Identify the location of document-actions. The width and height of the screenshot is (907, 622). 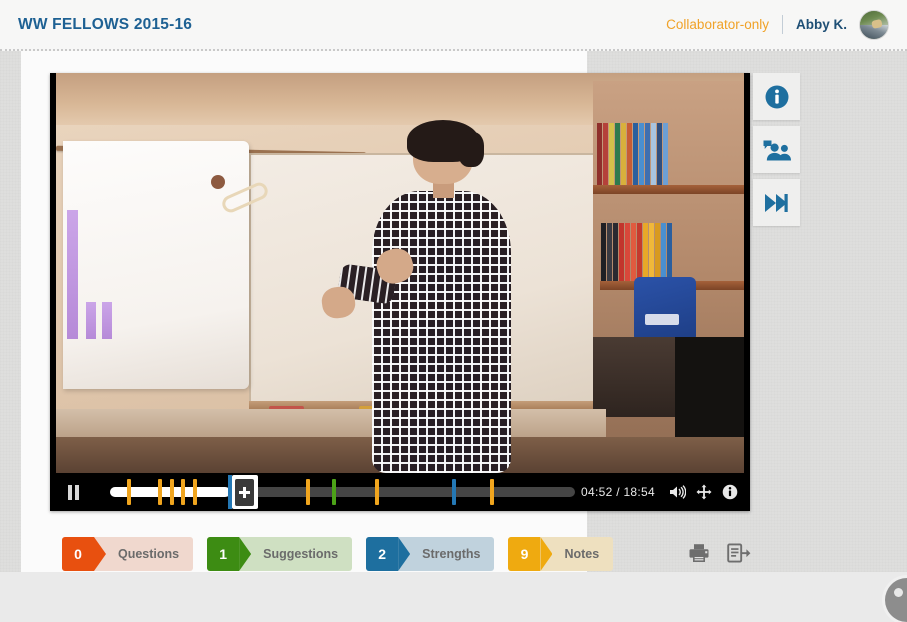
(719, 555).